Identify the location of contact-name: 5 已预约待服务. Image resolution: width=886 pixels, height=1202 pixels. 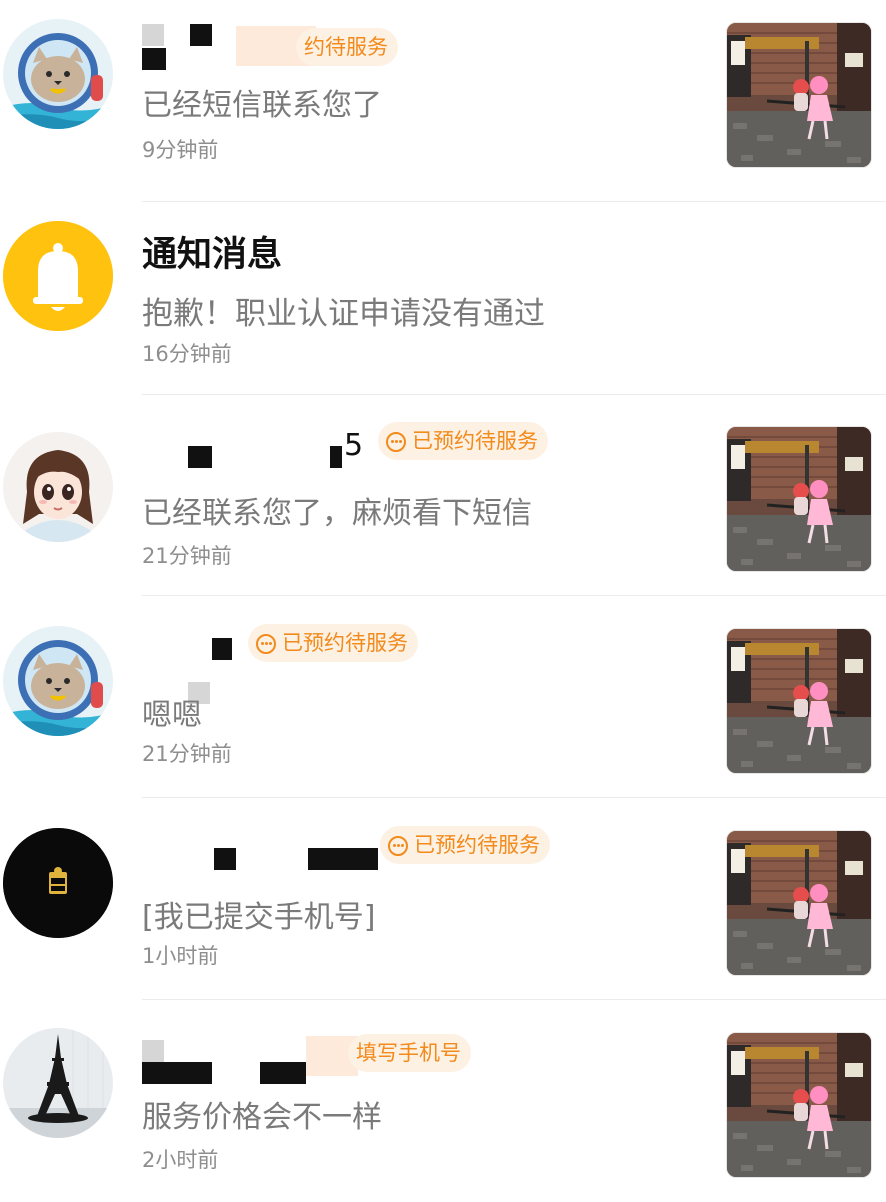
(422, 442).